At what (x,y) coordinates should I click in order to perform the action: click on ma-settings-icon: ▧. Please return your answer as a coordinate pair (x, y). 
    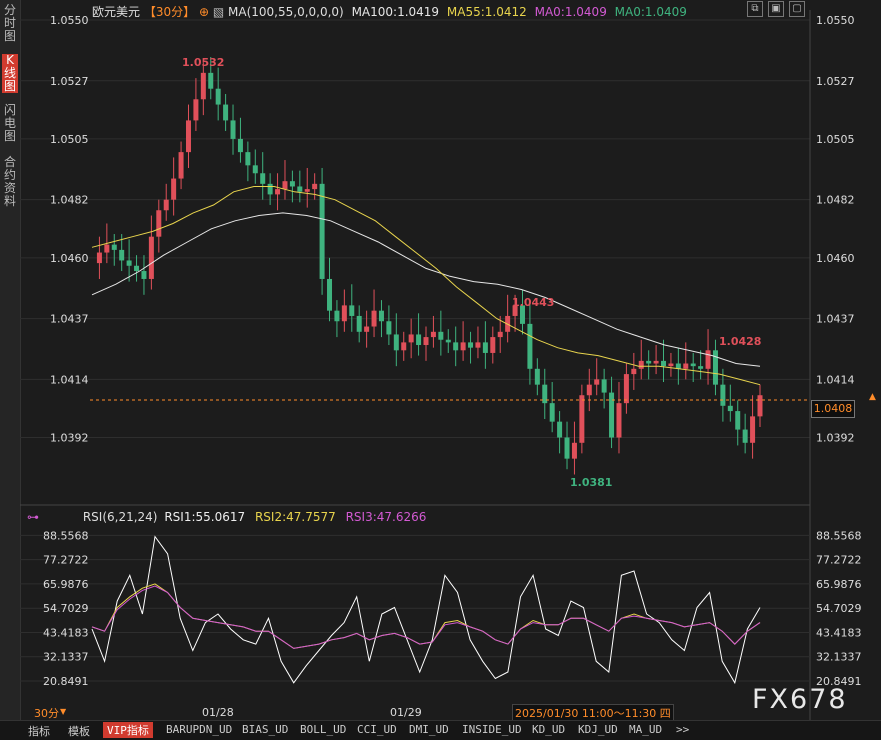
    Looking at the image, I should click on (218, 12).